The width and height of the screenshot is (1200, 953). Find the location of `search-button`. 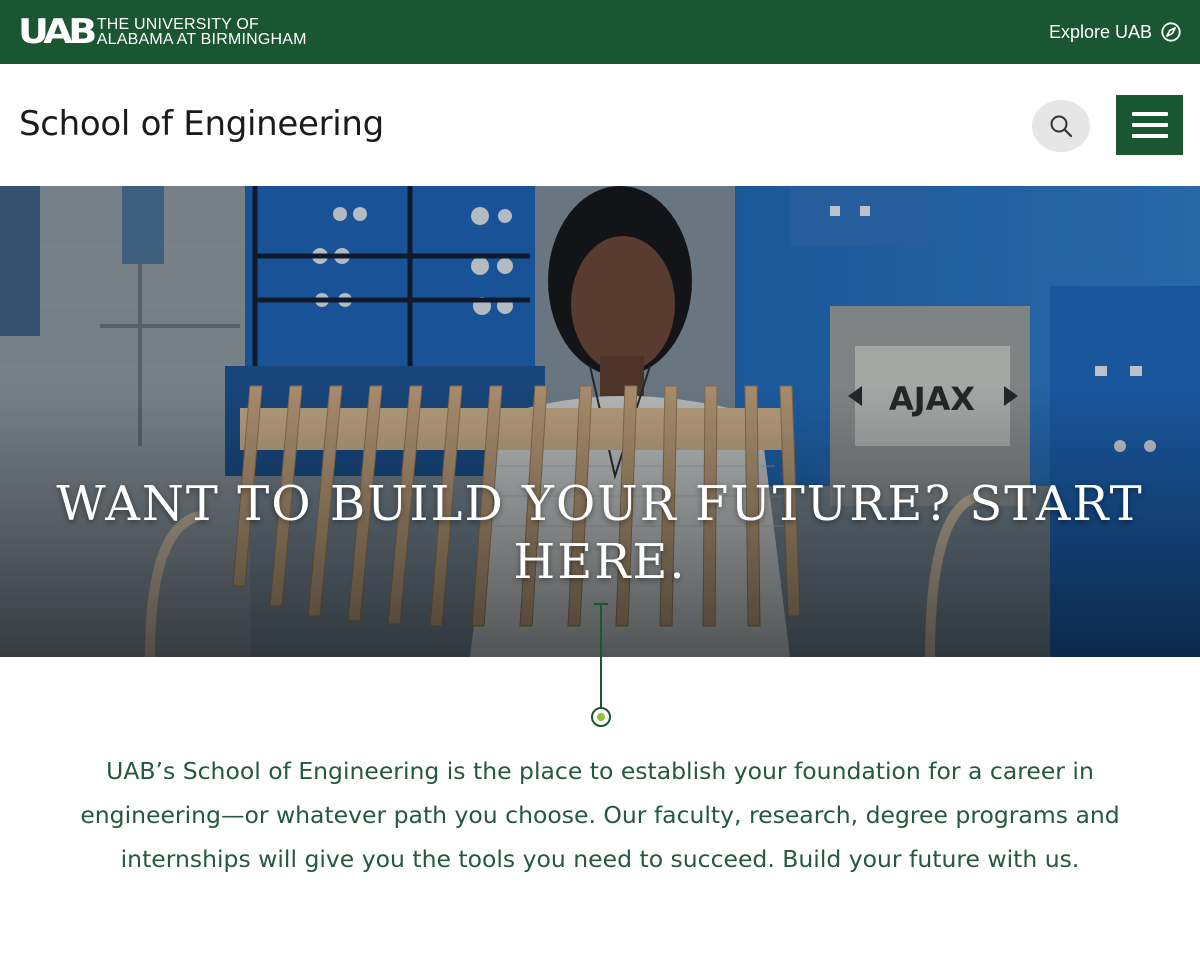

search-button is located at coordinates (1061, 126).